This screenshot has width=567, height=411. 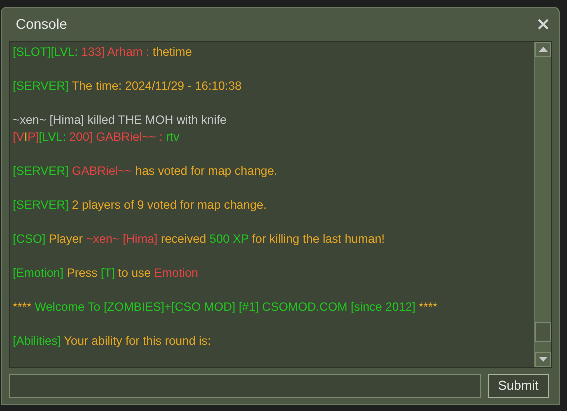 I want to click on console-line: [SLOT][LVL: 133] Arham : thetime, so click(x=103, y=52).